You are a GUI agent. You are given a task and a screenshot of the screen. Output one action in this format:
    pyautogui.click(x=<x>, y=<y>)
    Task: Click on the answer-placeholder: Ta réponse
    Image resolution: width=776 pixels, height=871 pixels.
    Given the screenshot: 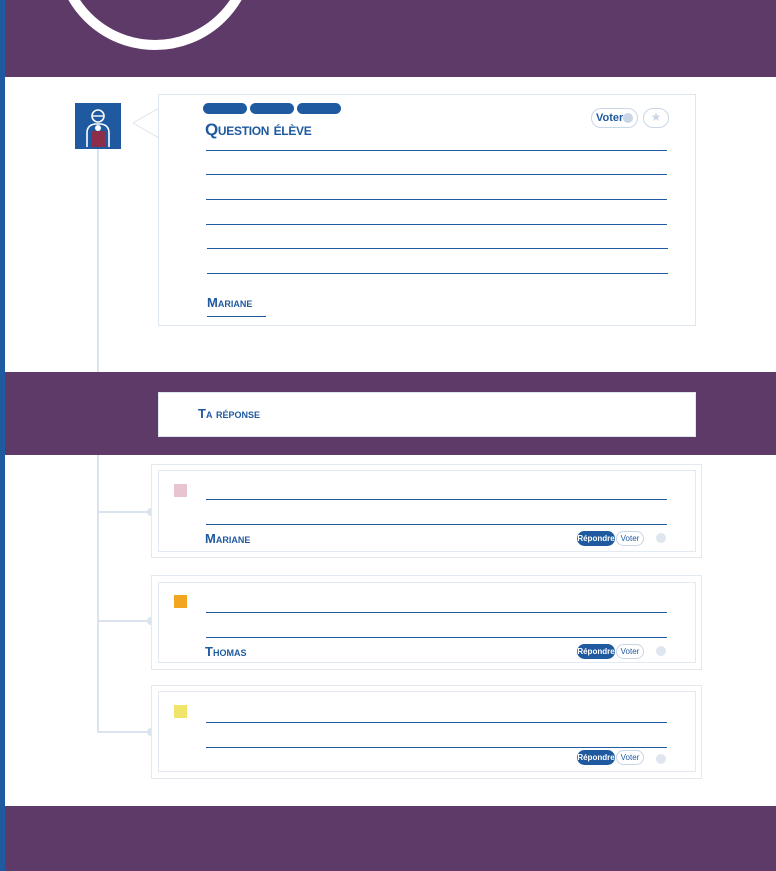 What is the action you would take?
    pyautogui.click(x=229, y=413)
    